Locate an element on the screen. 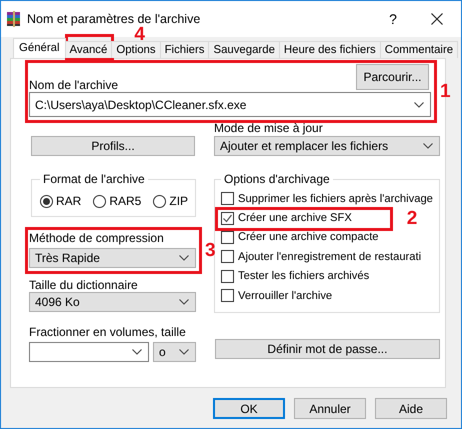 The height and width of the screenshot is (429, 462). path-dropdown: C:\Users\aya\Desktop\CCleaner.sfx.exe is located at coordinates (230, 104).